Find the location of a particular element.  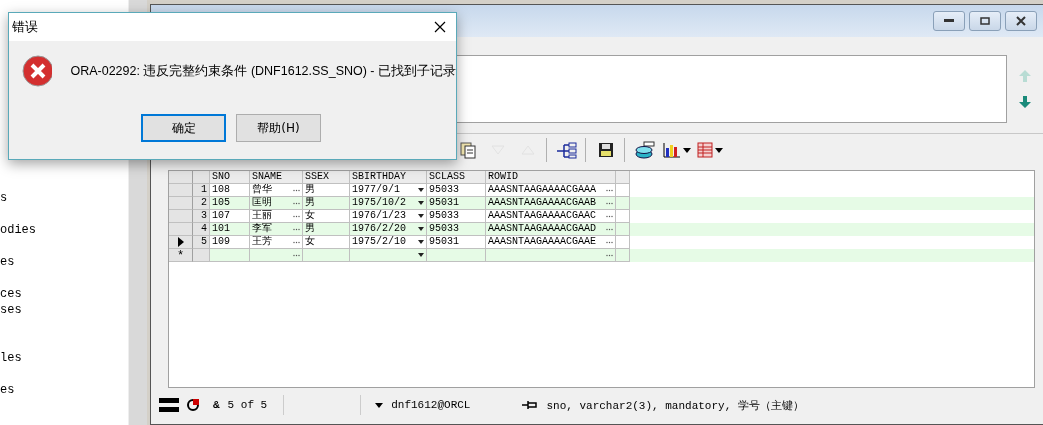

maximize-icon is located at coordinates (985, 21).